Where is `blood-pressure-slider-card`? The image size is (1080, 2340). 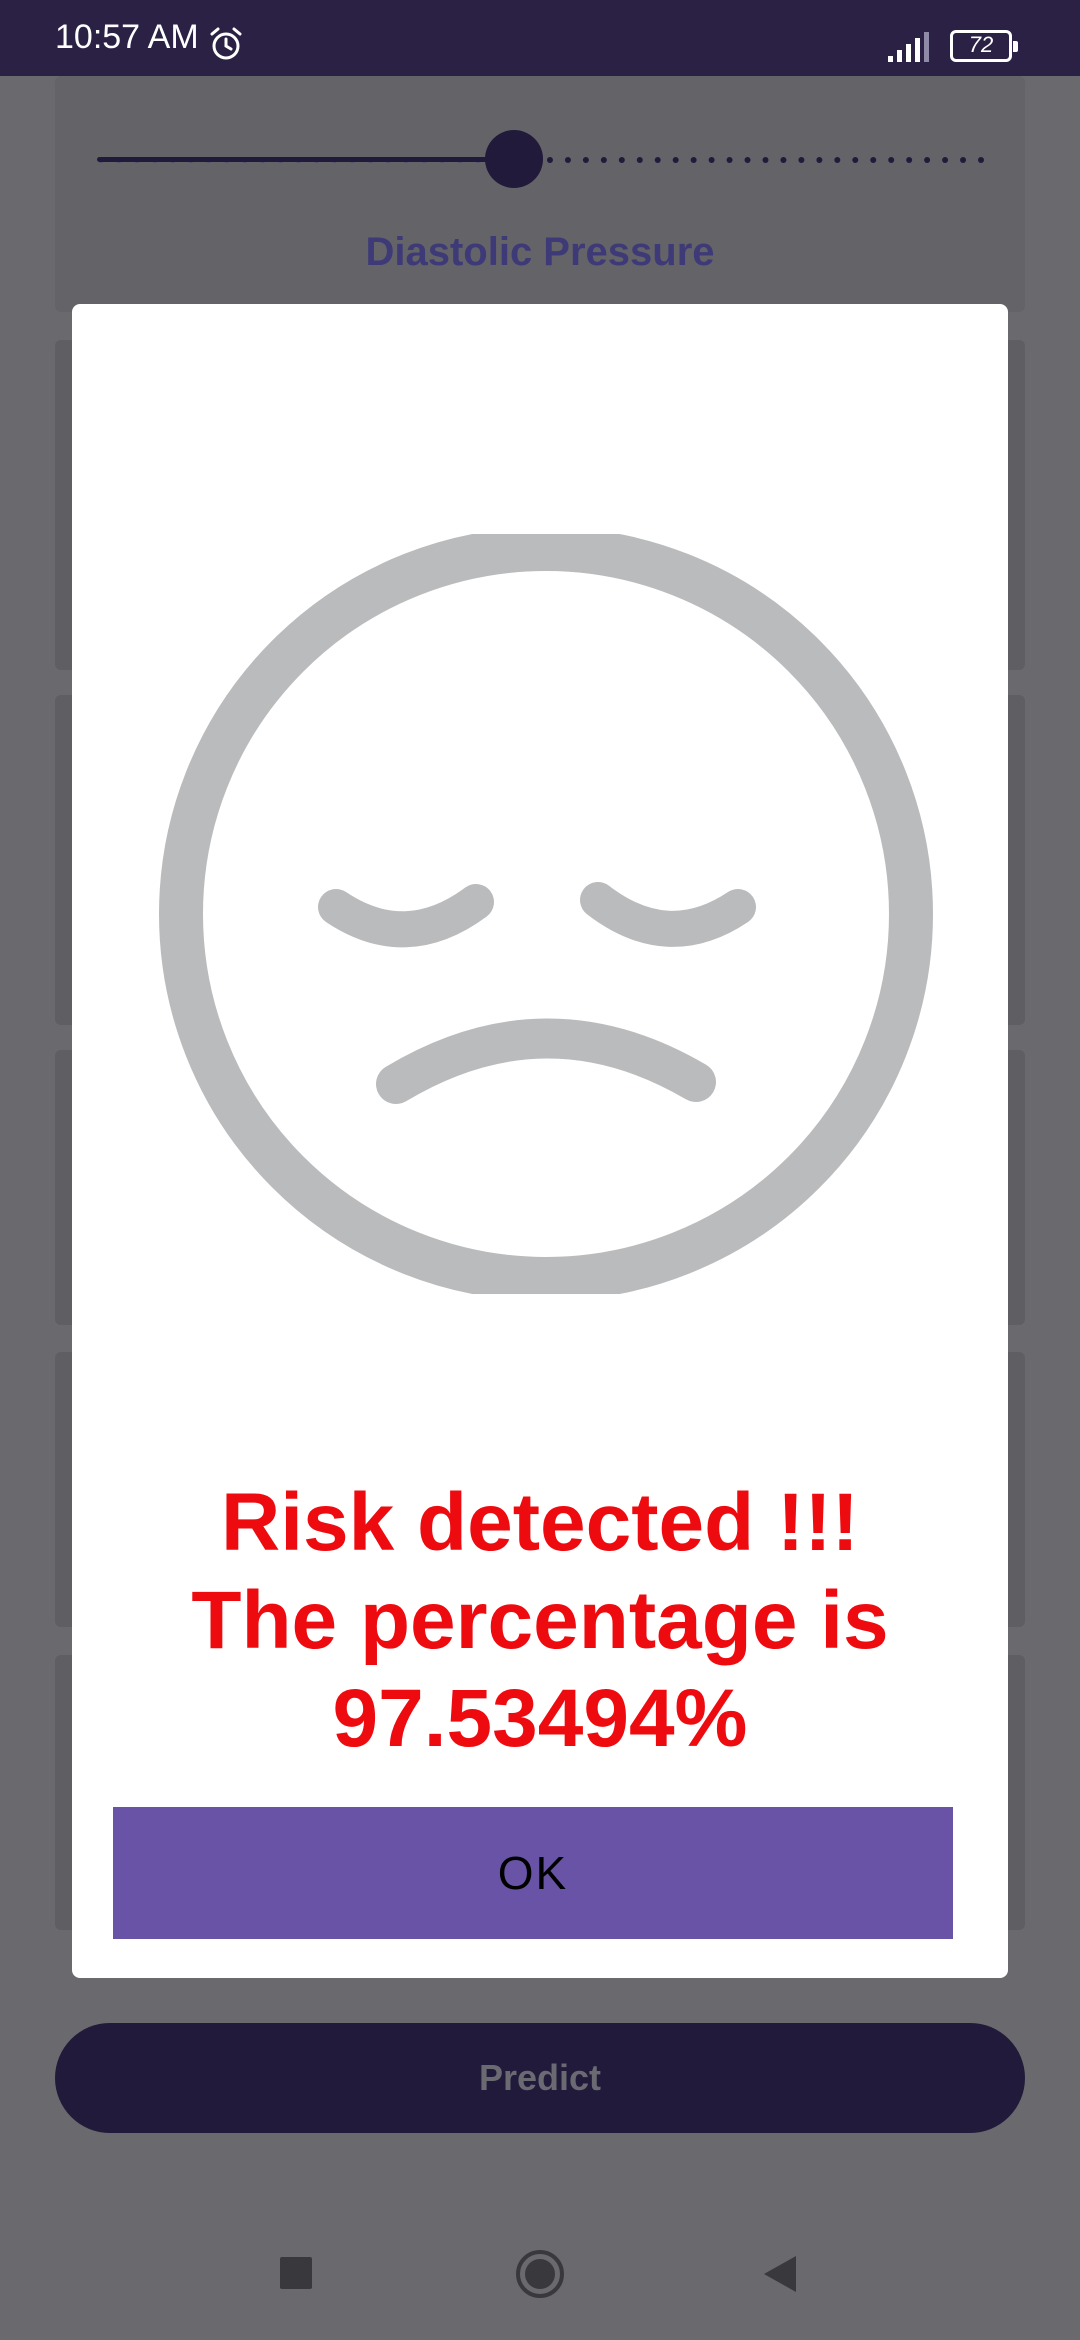 blood-pressure-slider-card is located at coordinates (540, 194).